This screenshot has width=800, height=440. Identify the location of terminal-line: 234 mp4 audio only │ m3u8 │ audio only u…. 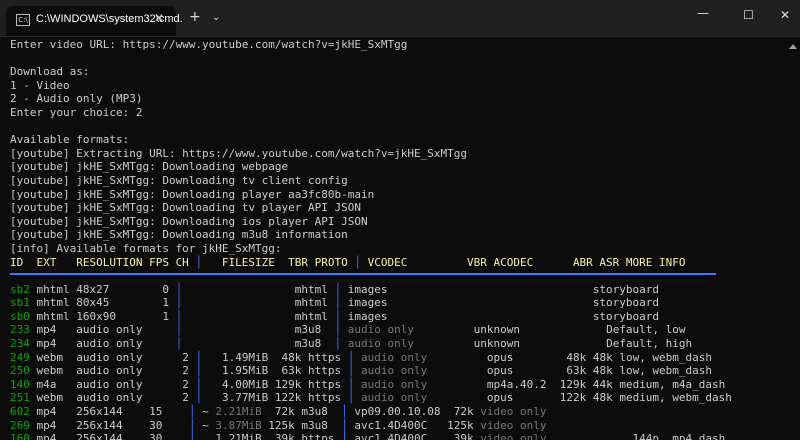
(405, 344).